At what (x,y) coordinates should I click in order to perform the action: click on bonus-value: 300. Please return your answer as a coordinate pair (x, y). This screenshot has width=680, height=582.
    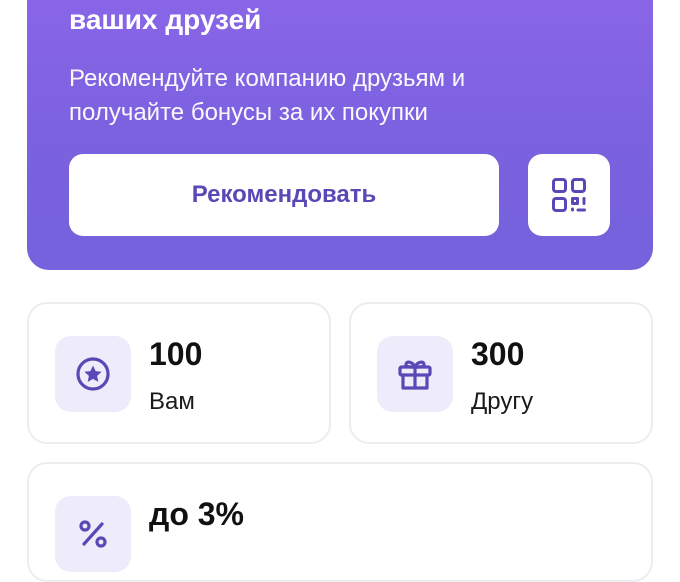
    Looking at the image, I should click on (498, 354).